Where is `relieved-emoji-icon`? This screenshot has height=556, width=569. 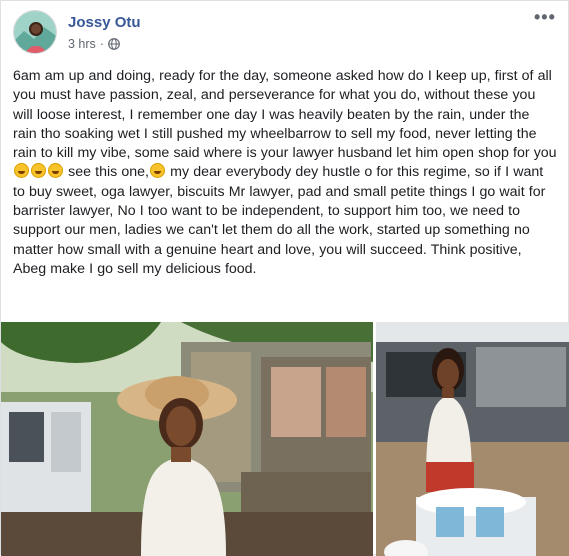
relieved-emoji-icon is located at coordinates (157, 171).